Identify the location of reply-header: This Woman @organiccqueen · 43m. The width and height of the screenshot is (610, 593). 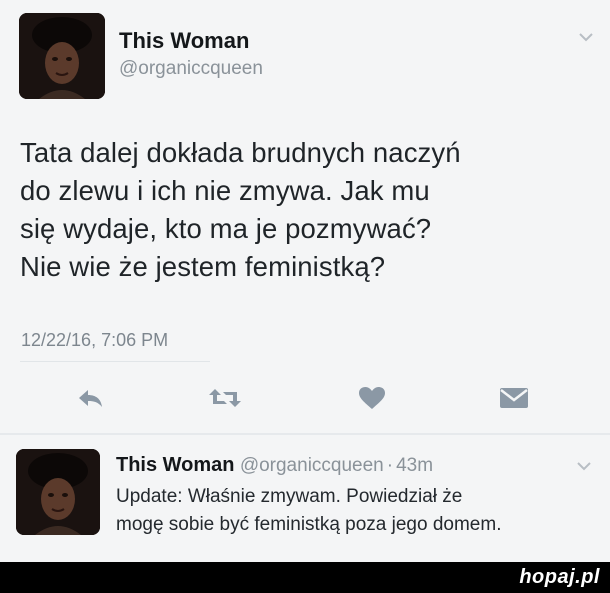
(274, 465).